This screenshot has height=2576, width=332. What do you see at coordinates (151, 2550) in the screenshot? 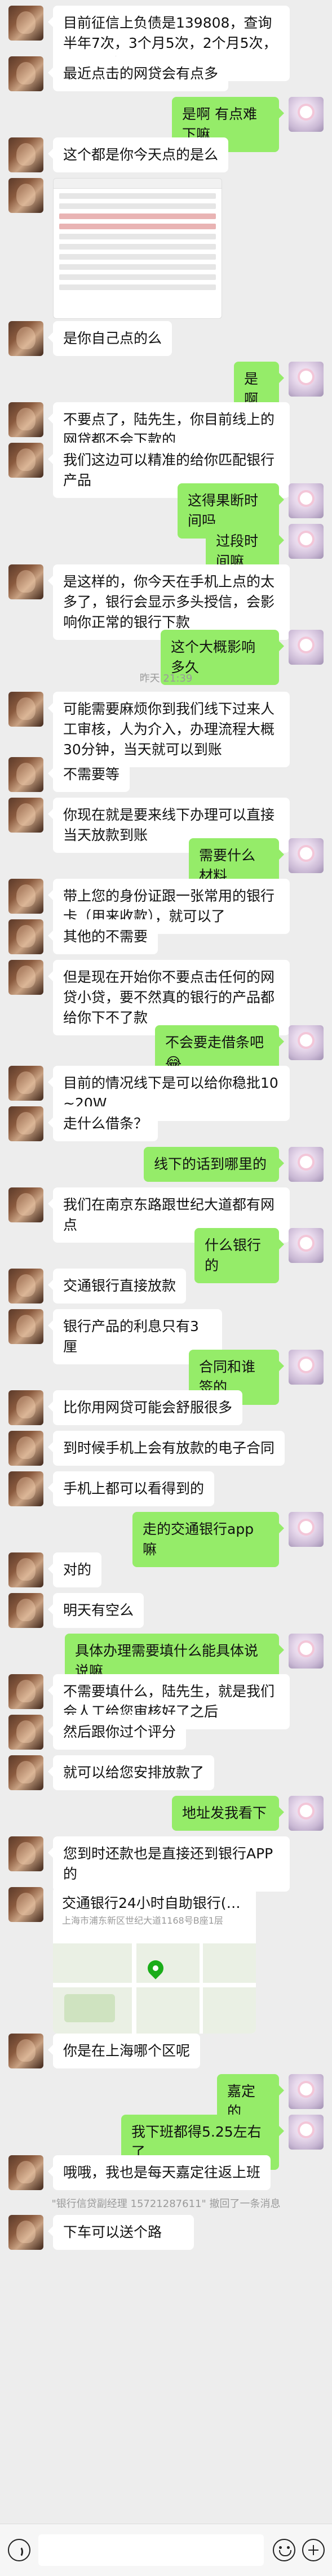
I see `message-input` at bounding box center [151, 2550].